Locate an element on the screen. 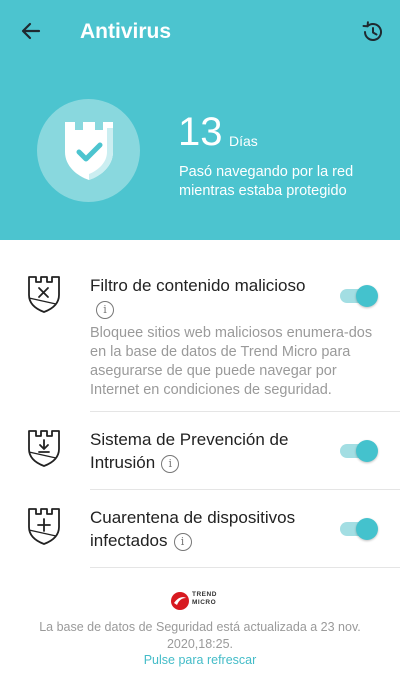  feature-title: Filtro de contenido malicioso is located at coordinates (198, 285).